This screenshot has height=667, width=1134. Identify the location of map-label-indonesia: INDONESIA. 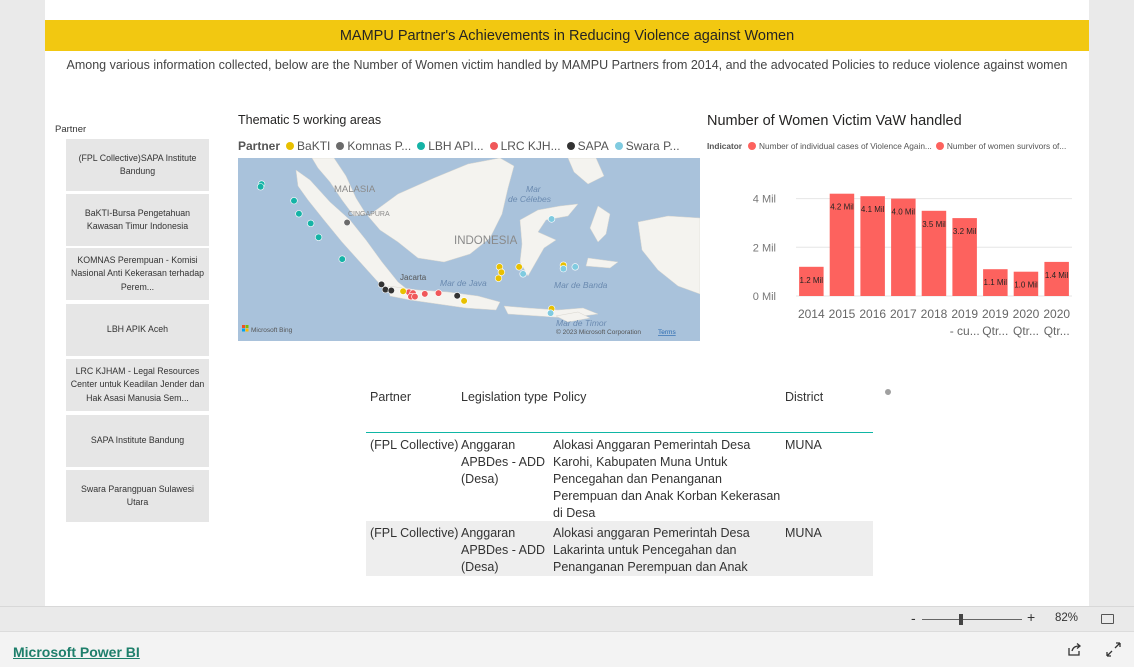
(486, 241).